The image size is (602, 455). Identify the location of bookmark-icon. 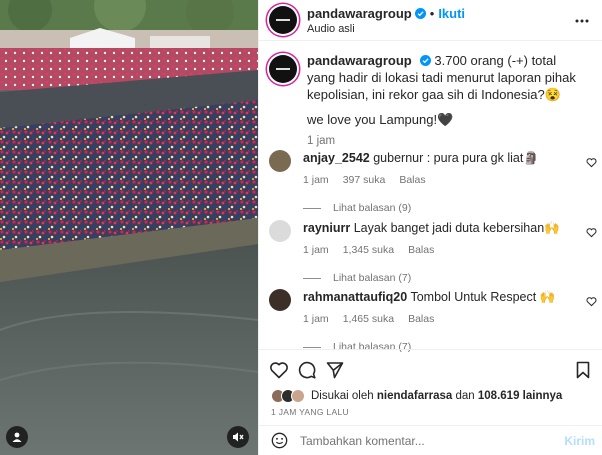
(583, 370).